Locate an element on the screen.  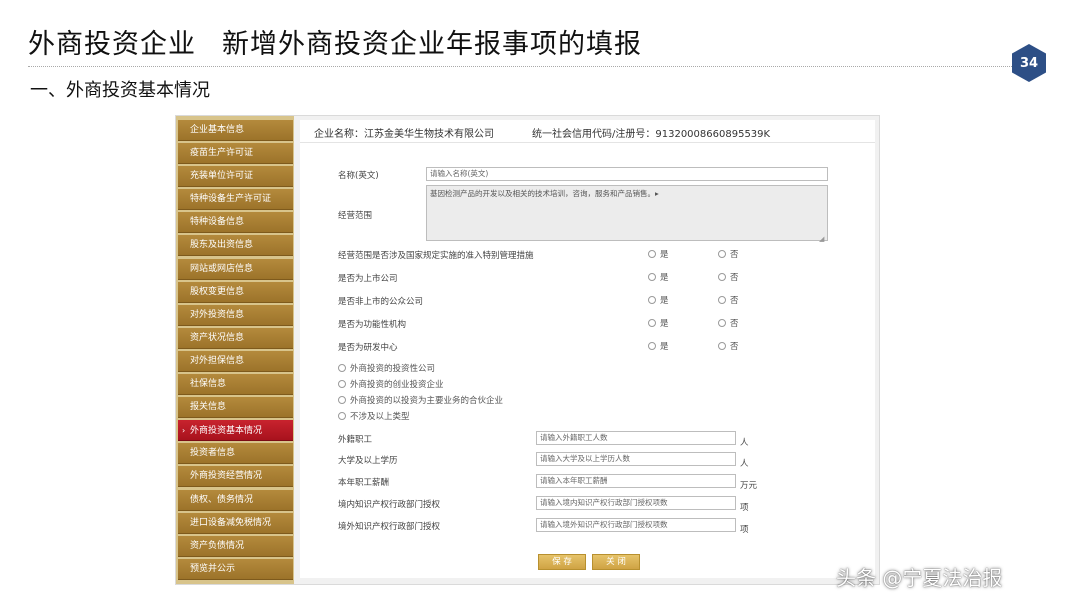
close-button: 关 闭 is located at coordinates (616, 562).